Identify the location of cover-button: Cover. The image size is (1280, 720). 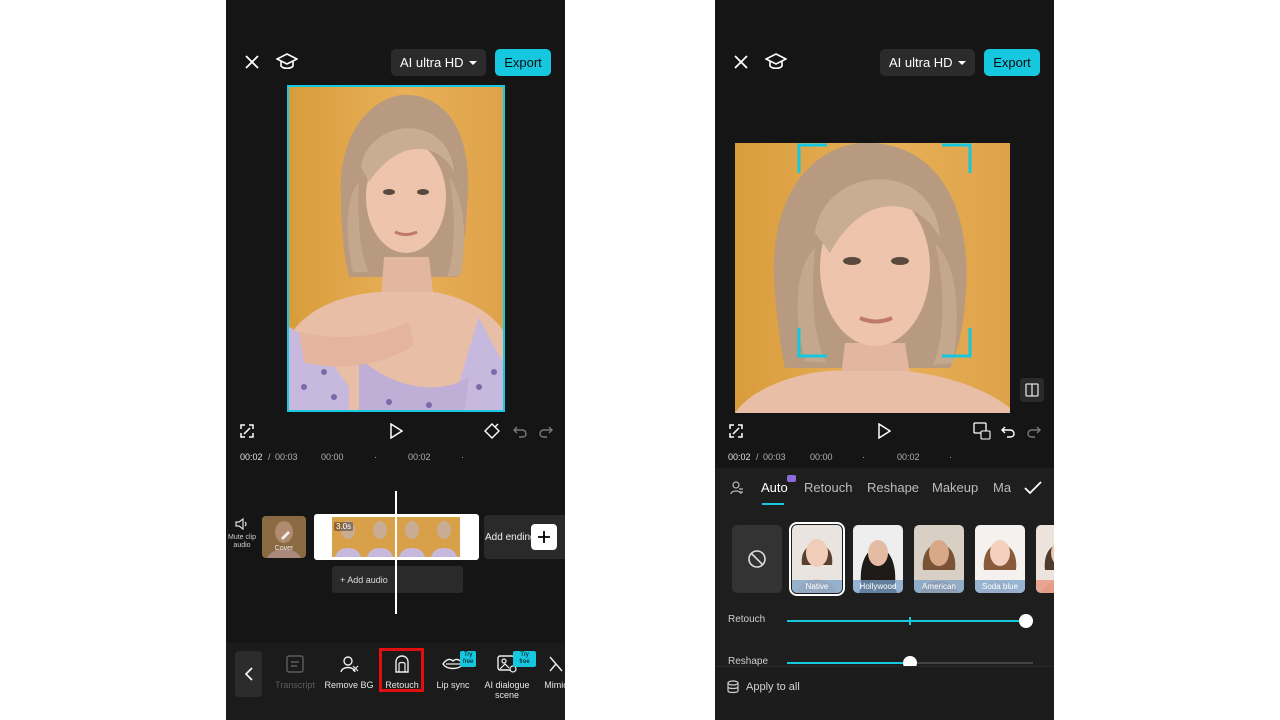
(284, 537).